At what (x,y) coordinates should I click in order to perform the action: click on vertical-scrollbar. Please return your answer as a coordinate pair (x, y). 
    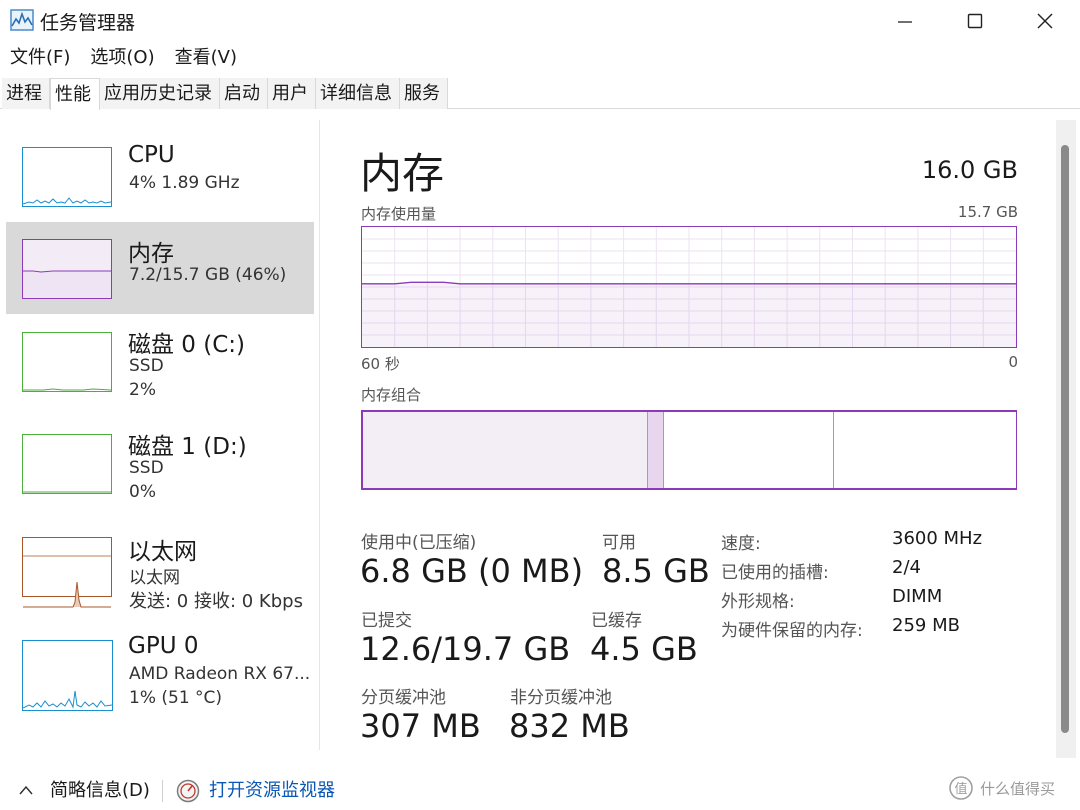
    Looking at the image, I should click on (1066, 439).